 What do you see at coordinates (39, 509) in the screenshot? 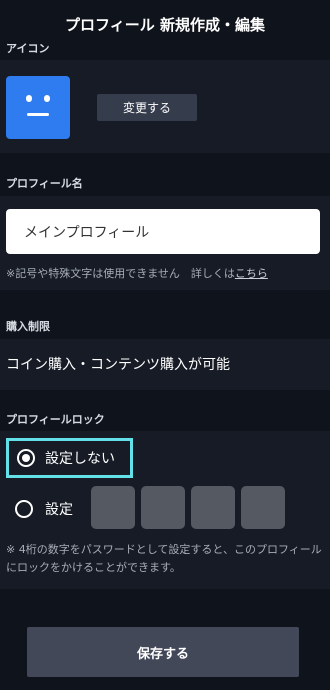
I see `radio-set-lock: 設定` at bounding box center [39, 509].